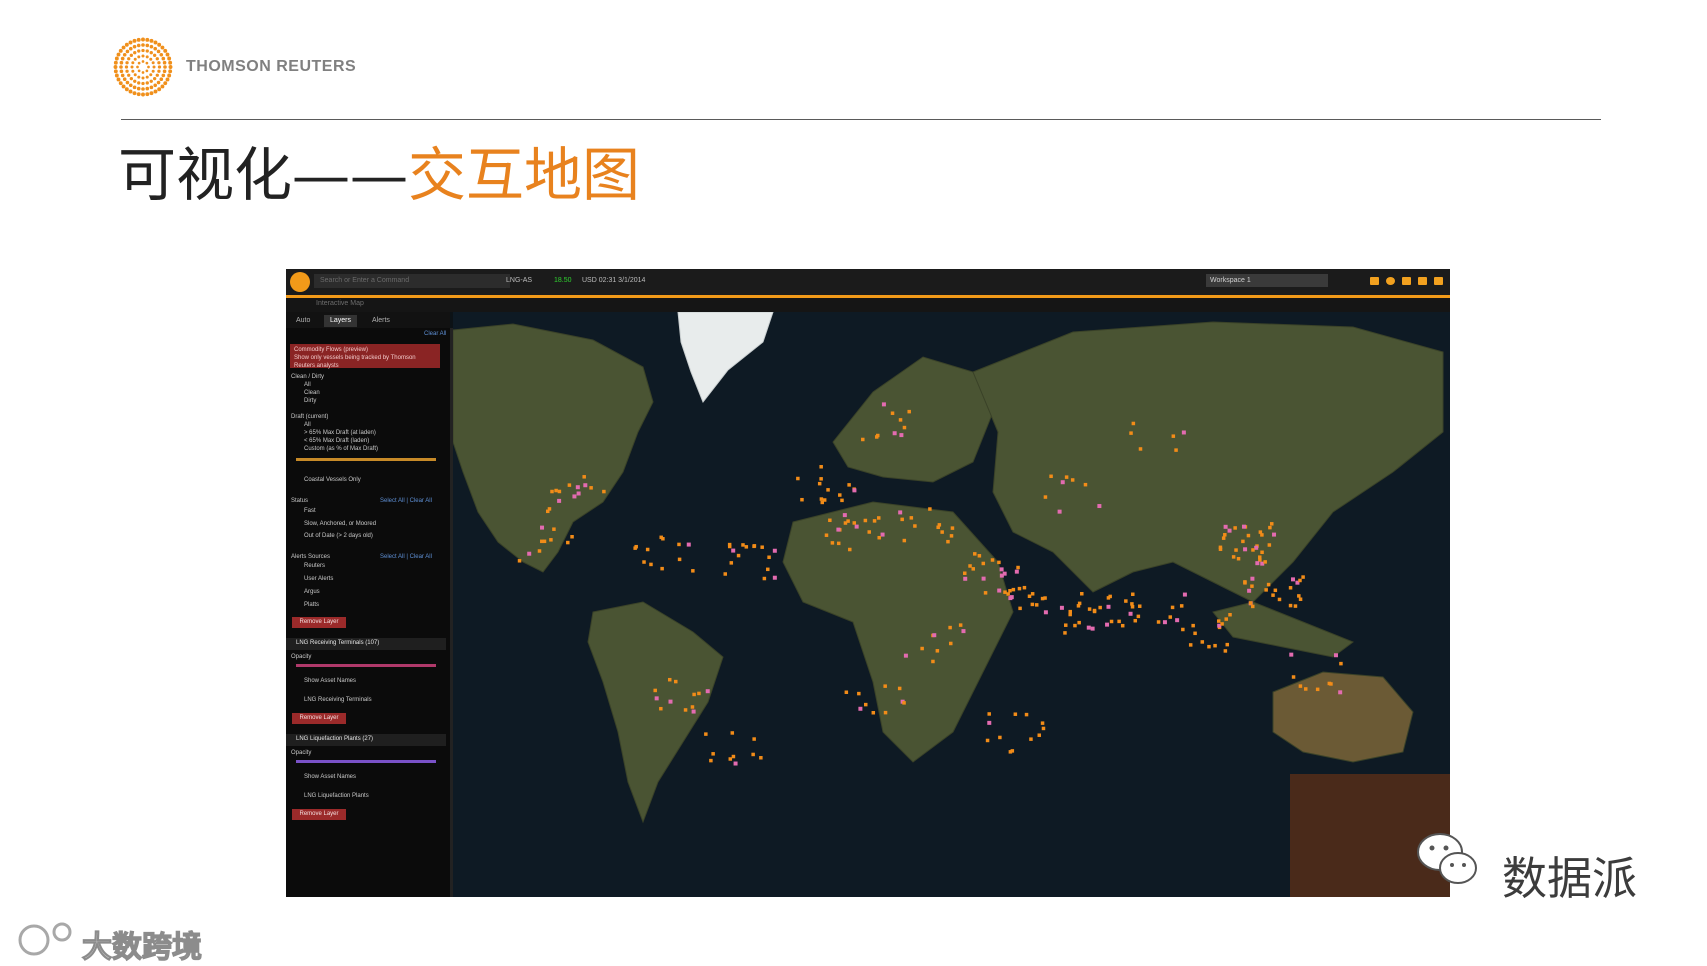 This screenshot has height=966, width=1707. Describe the element at coordinates (312, 393) in the screenshot. I see `clean-option-clean: Clean` at that location.